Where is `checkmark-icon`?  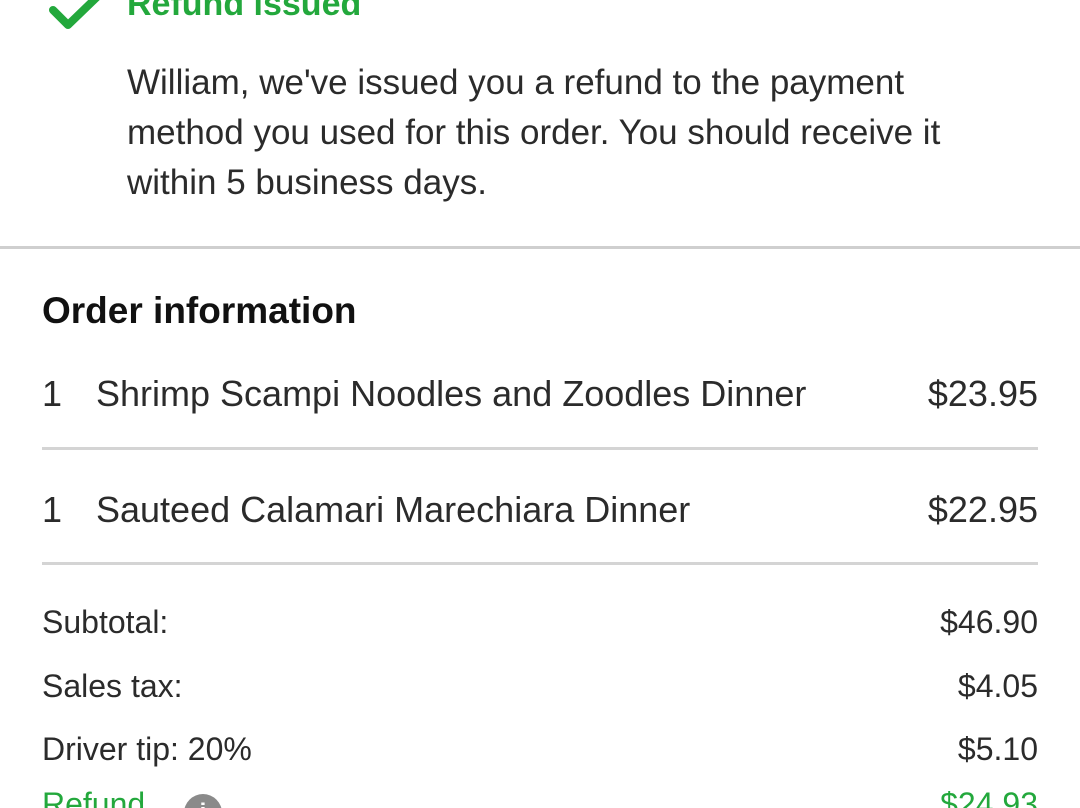
checkmark-icon is located at coordinates (74, 14).